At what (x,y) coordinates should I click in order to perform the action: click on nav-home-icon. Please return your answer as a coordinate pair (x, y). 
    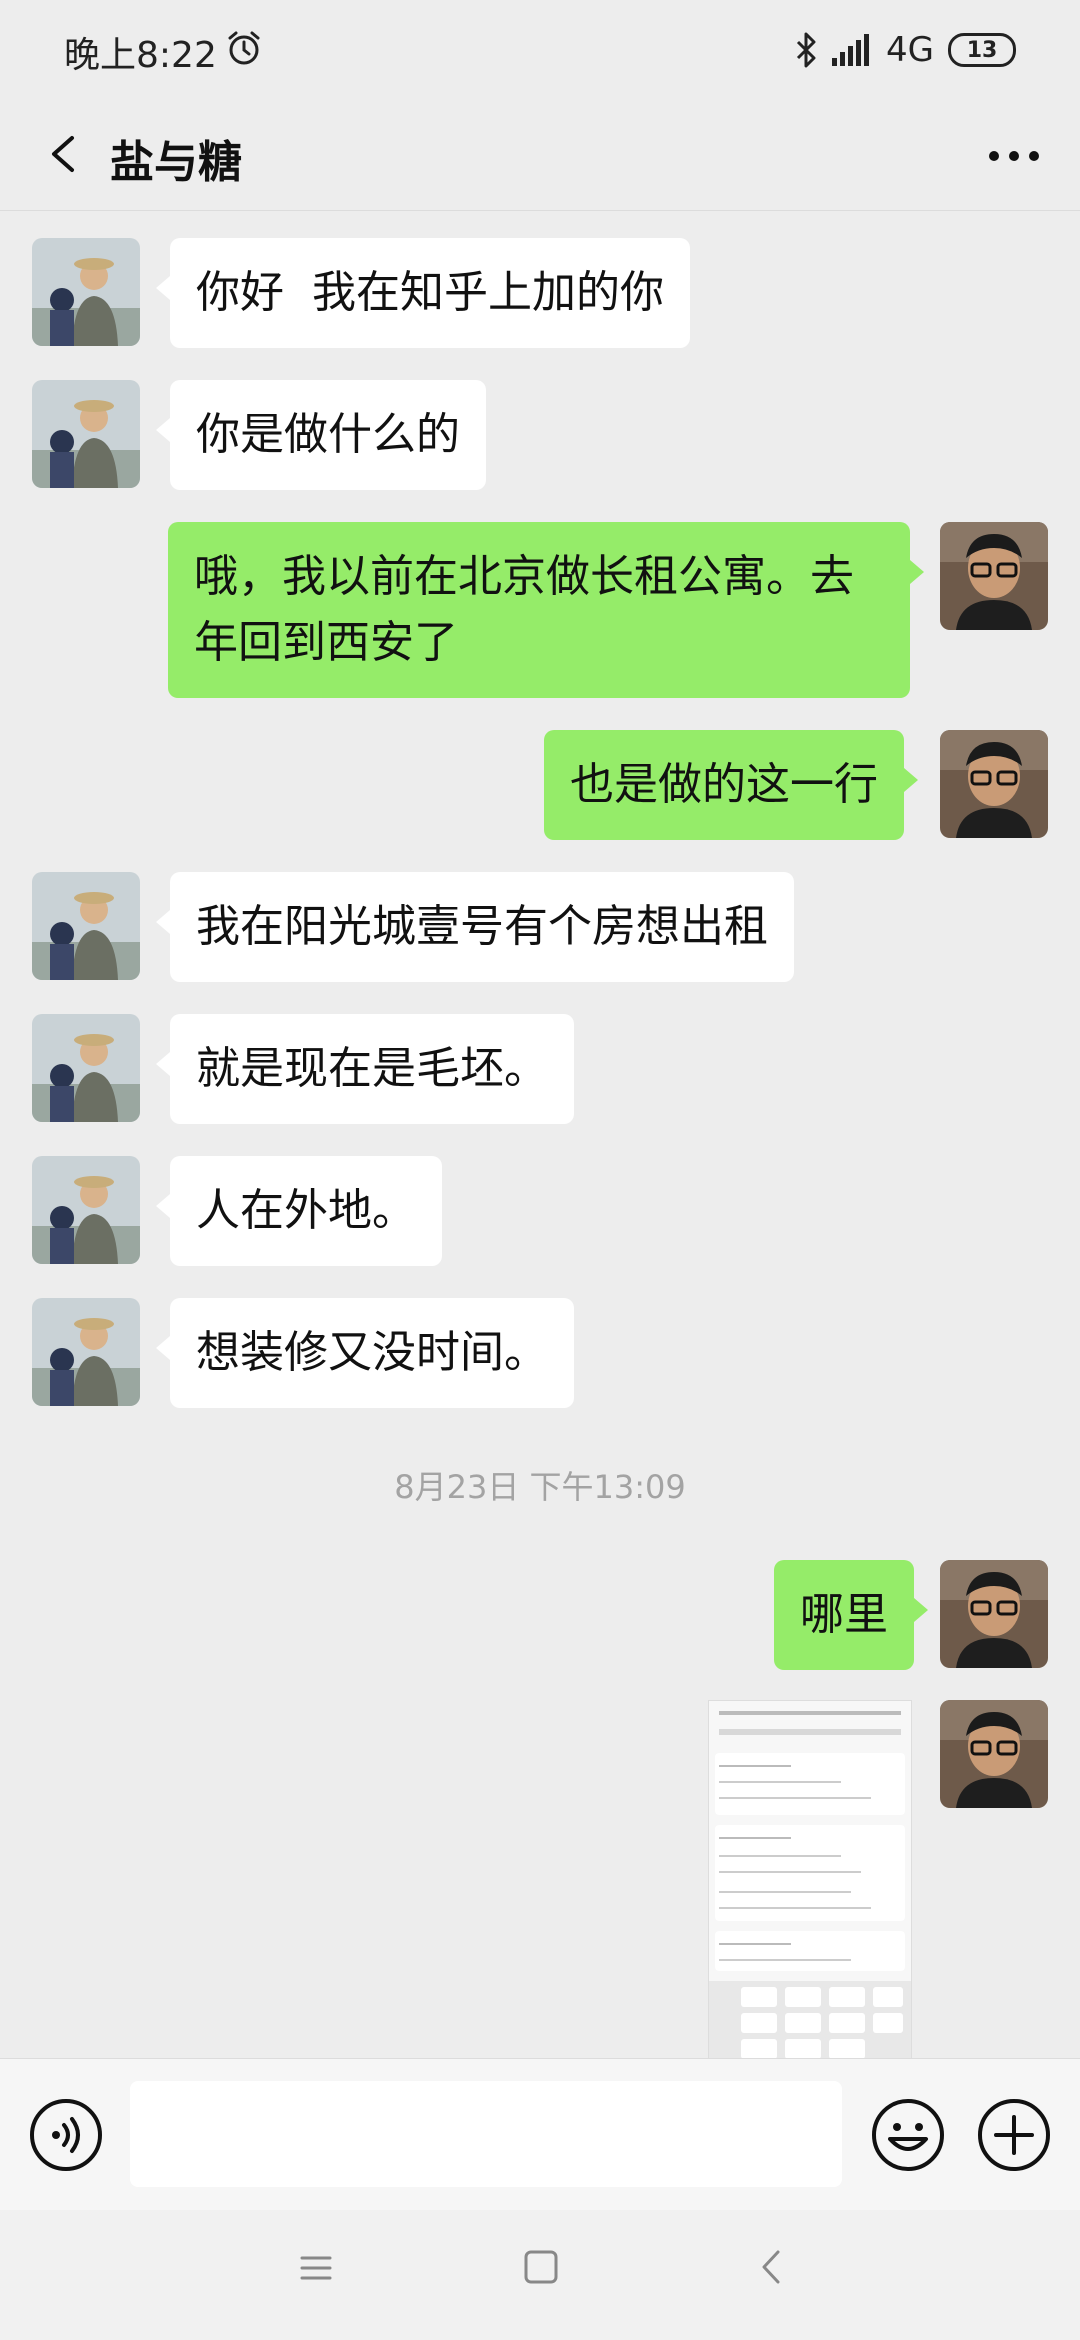
    Looking at the image, I should click on (541, 2267).